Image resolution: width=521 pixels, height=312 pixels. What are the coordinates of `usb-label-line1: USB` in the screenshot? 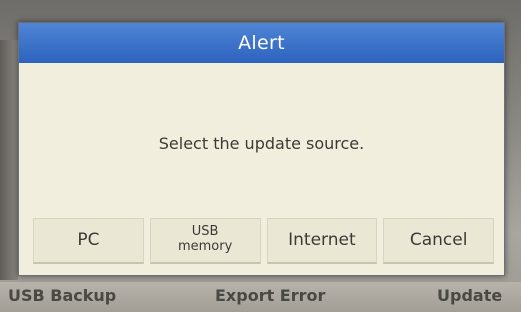 It's located at (205, 231).